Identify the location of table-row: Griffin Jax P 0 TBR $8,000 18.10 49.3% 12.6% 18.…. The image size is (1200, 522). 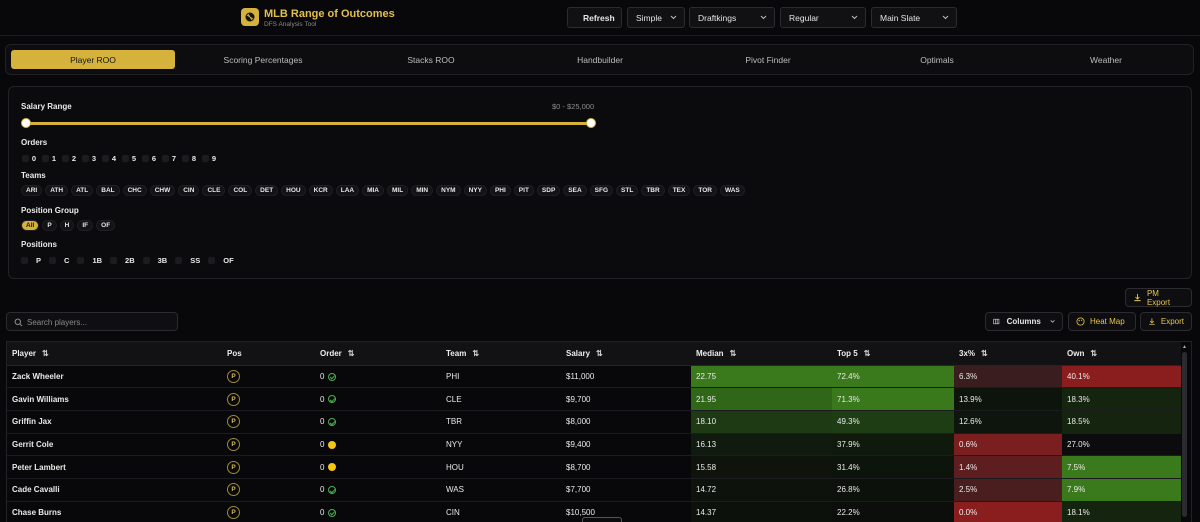
(594, 422).